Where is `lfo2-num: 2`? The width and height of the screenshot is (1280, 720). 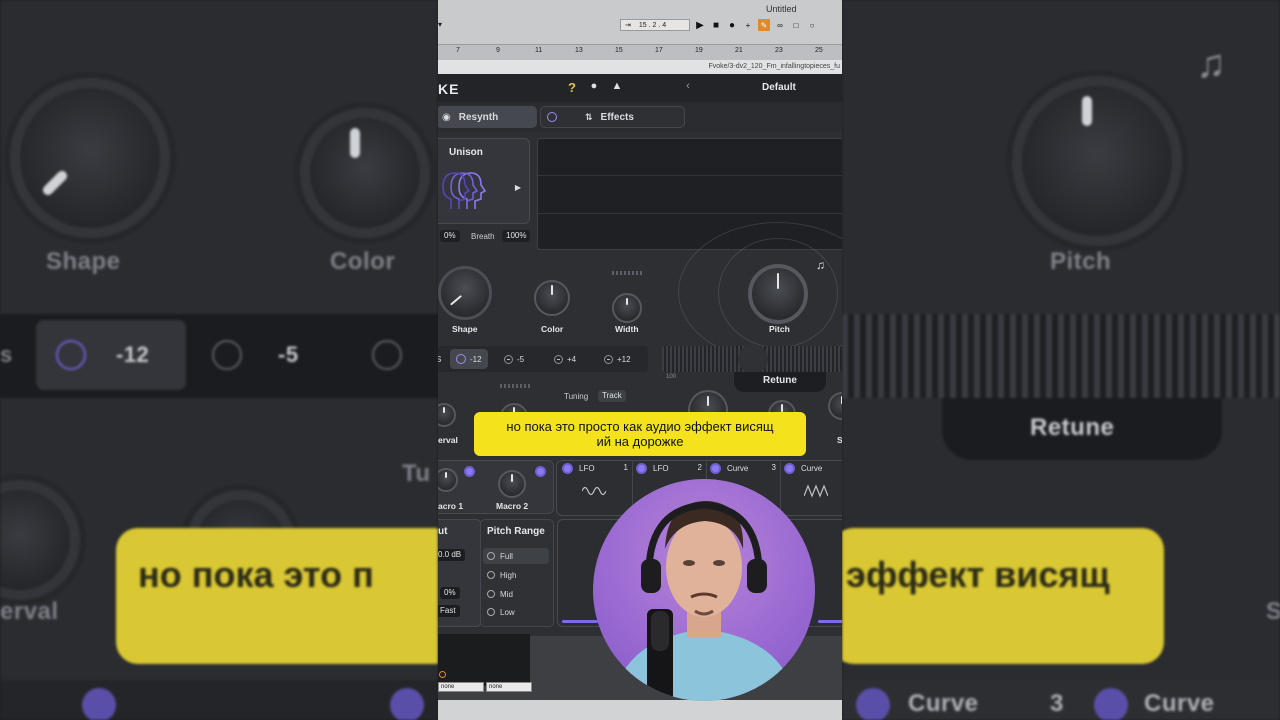 lfo2-num: 2 is located at coordinates (699, 467).